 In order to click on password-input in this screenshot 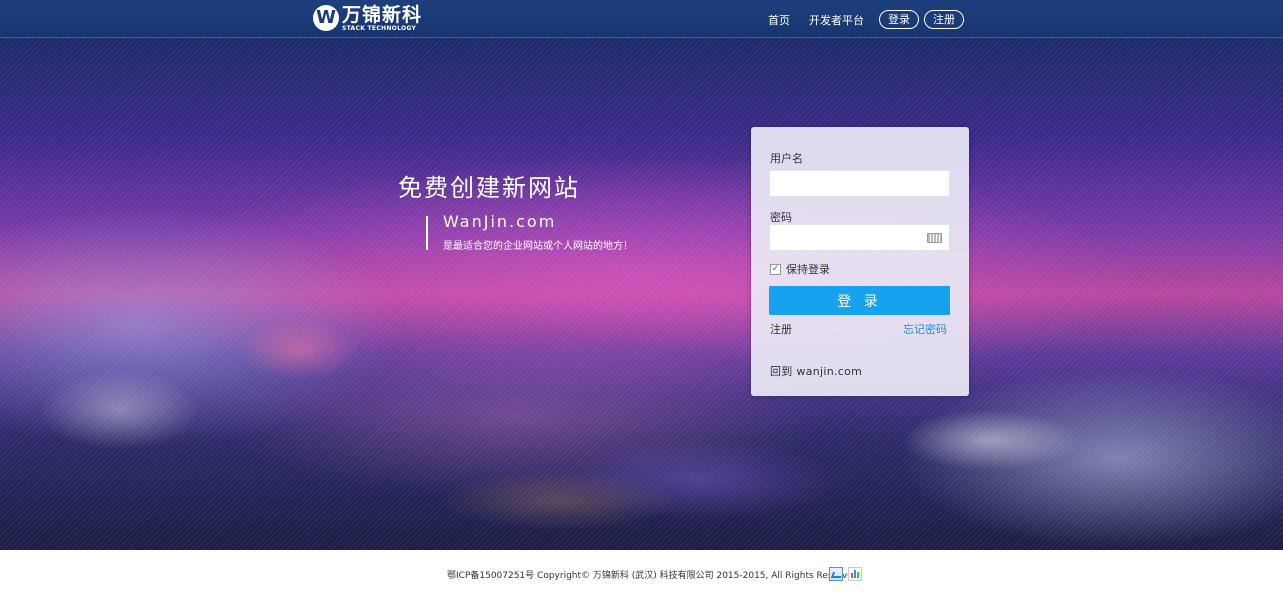, I will do `click(859, 237)`.